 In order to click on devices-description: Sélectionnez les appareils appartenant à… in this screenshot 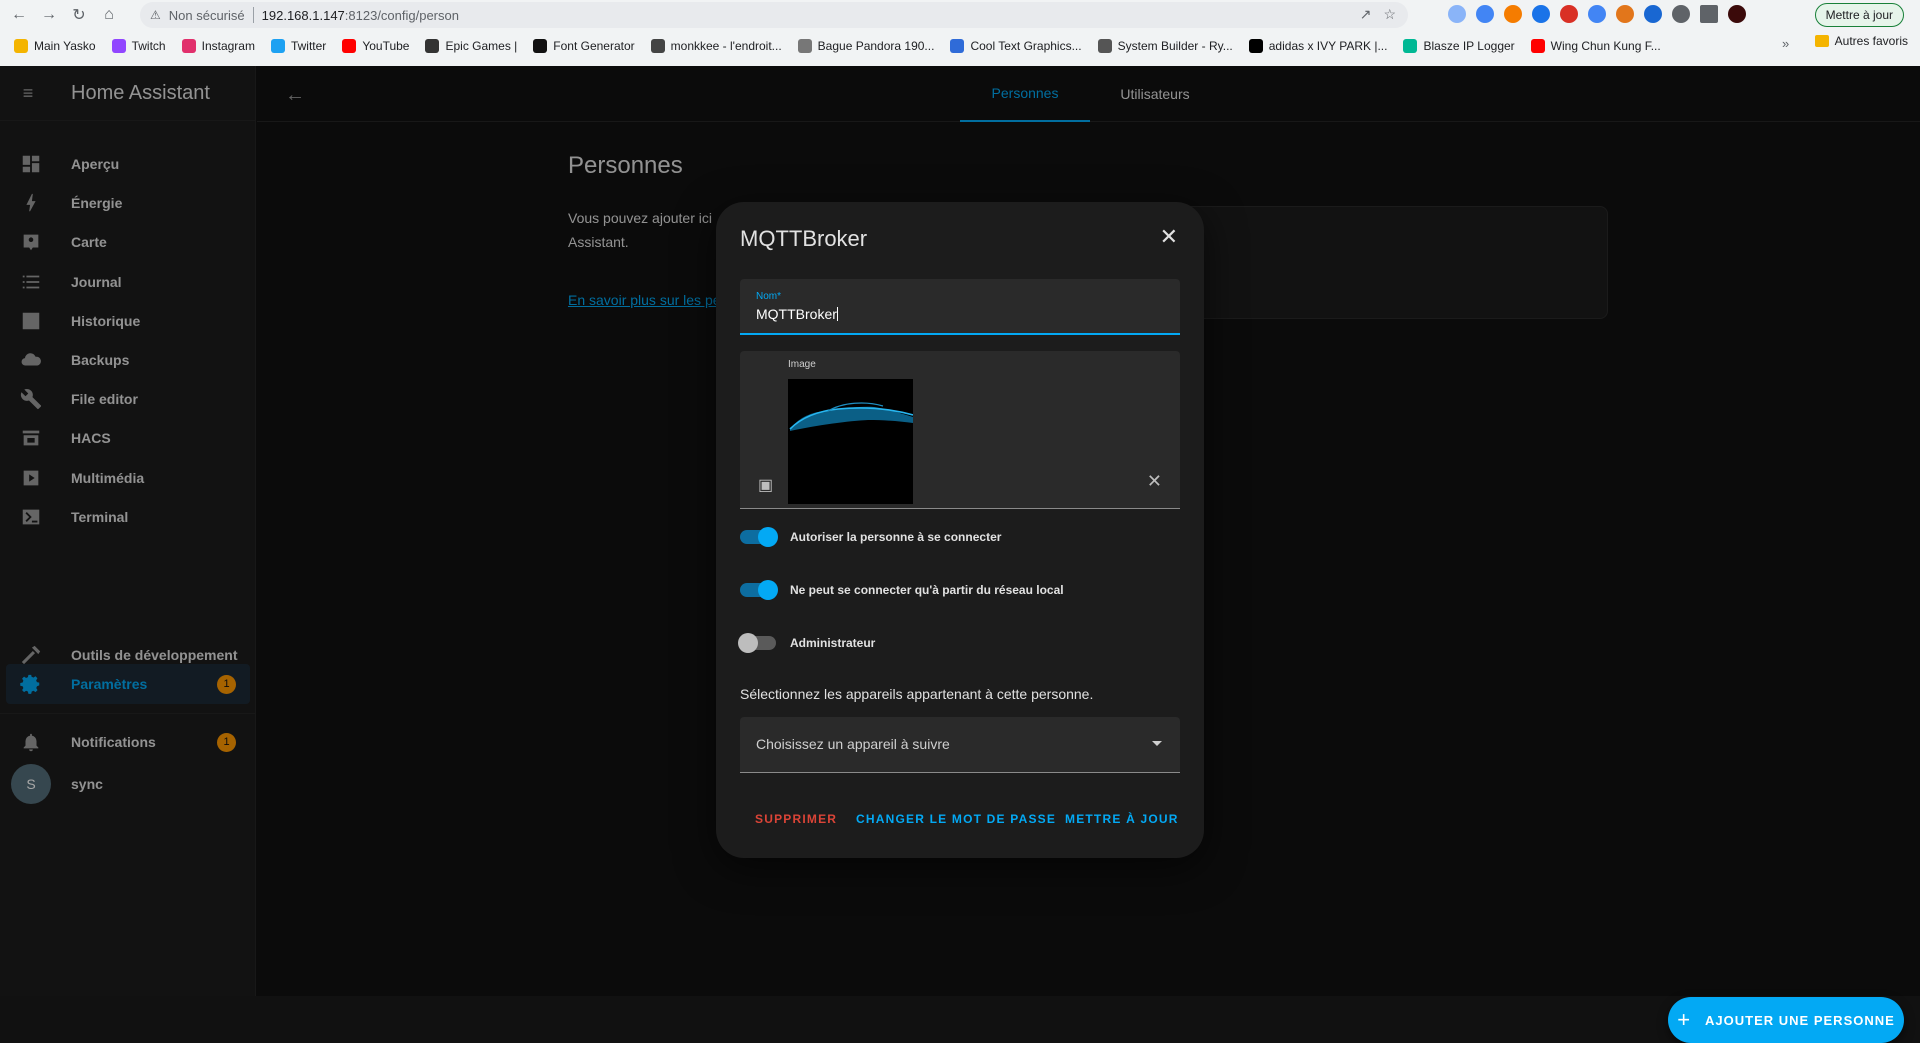, I will do `click(917, 694)`.